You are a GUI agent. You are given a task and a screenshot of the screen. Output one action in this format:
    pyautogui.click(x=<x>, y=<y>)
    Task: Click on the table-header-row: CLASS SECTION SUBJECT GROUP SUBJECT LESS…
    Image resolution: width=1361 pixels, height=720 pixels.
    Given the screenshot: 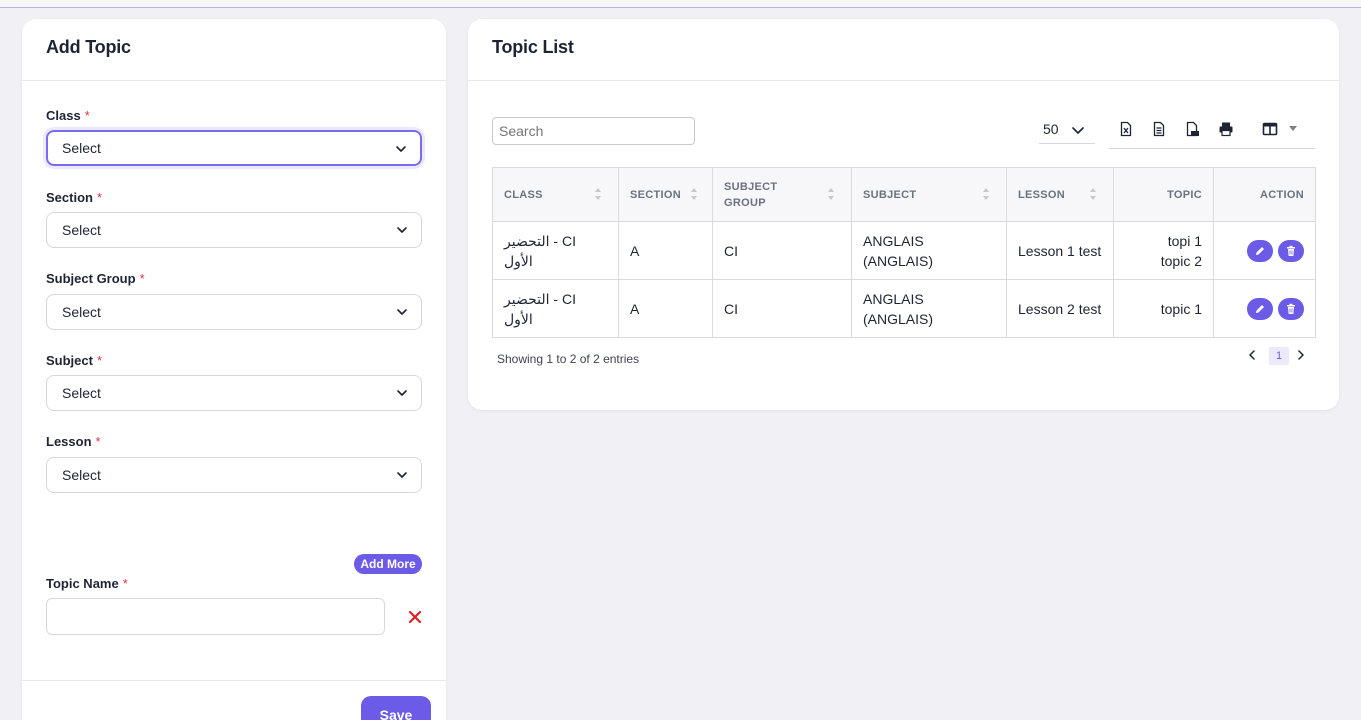 What is the action you would take?
    pyautogui.click(x=904, y=194)
    